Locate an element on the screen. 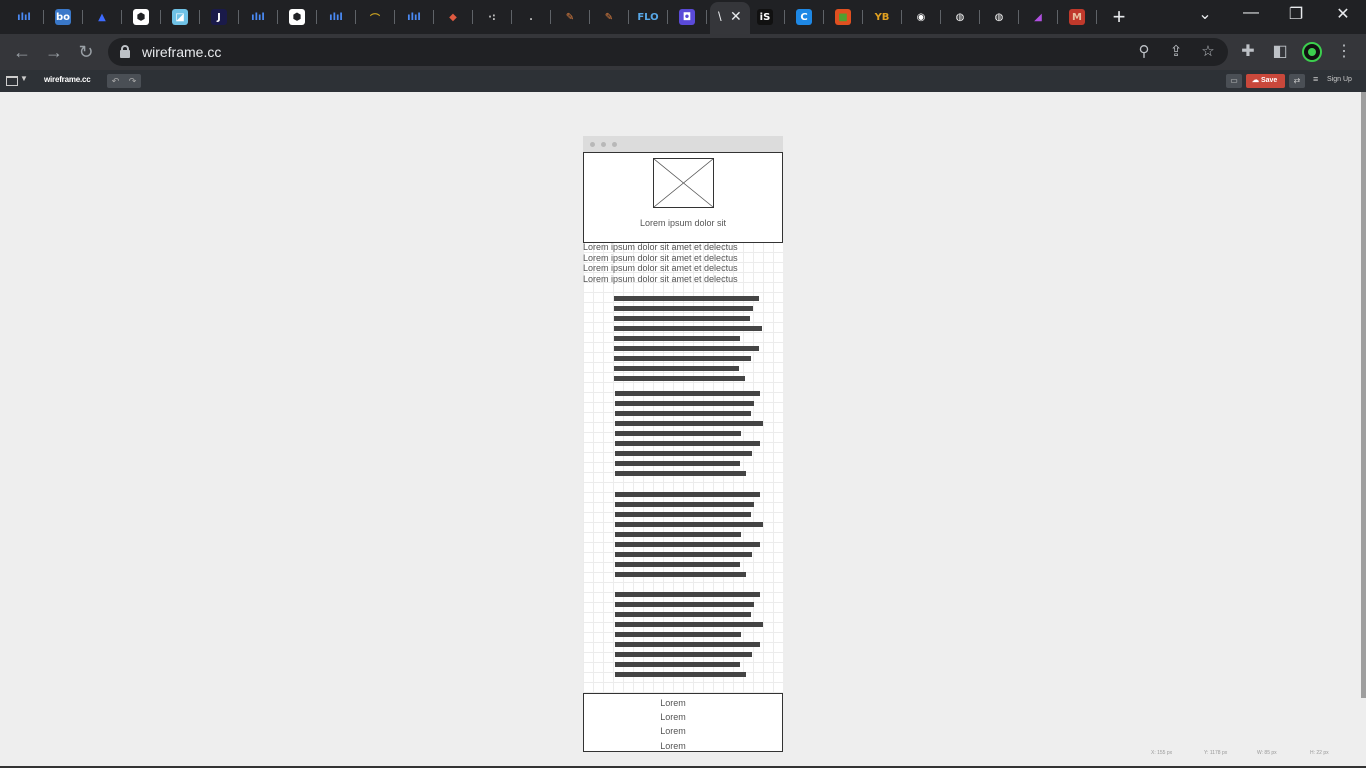  vertical-scrollbar is located at coordinates (1363, 395).